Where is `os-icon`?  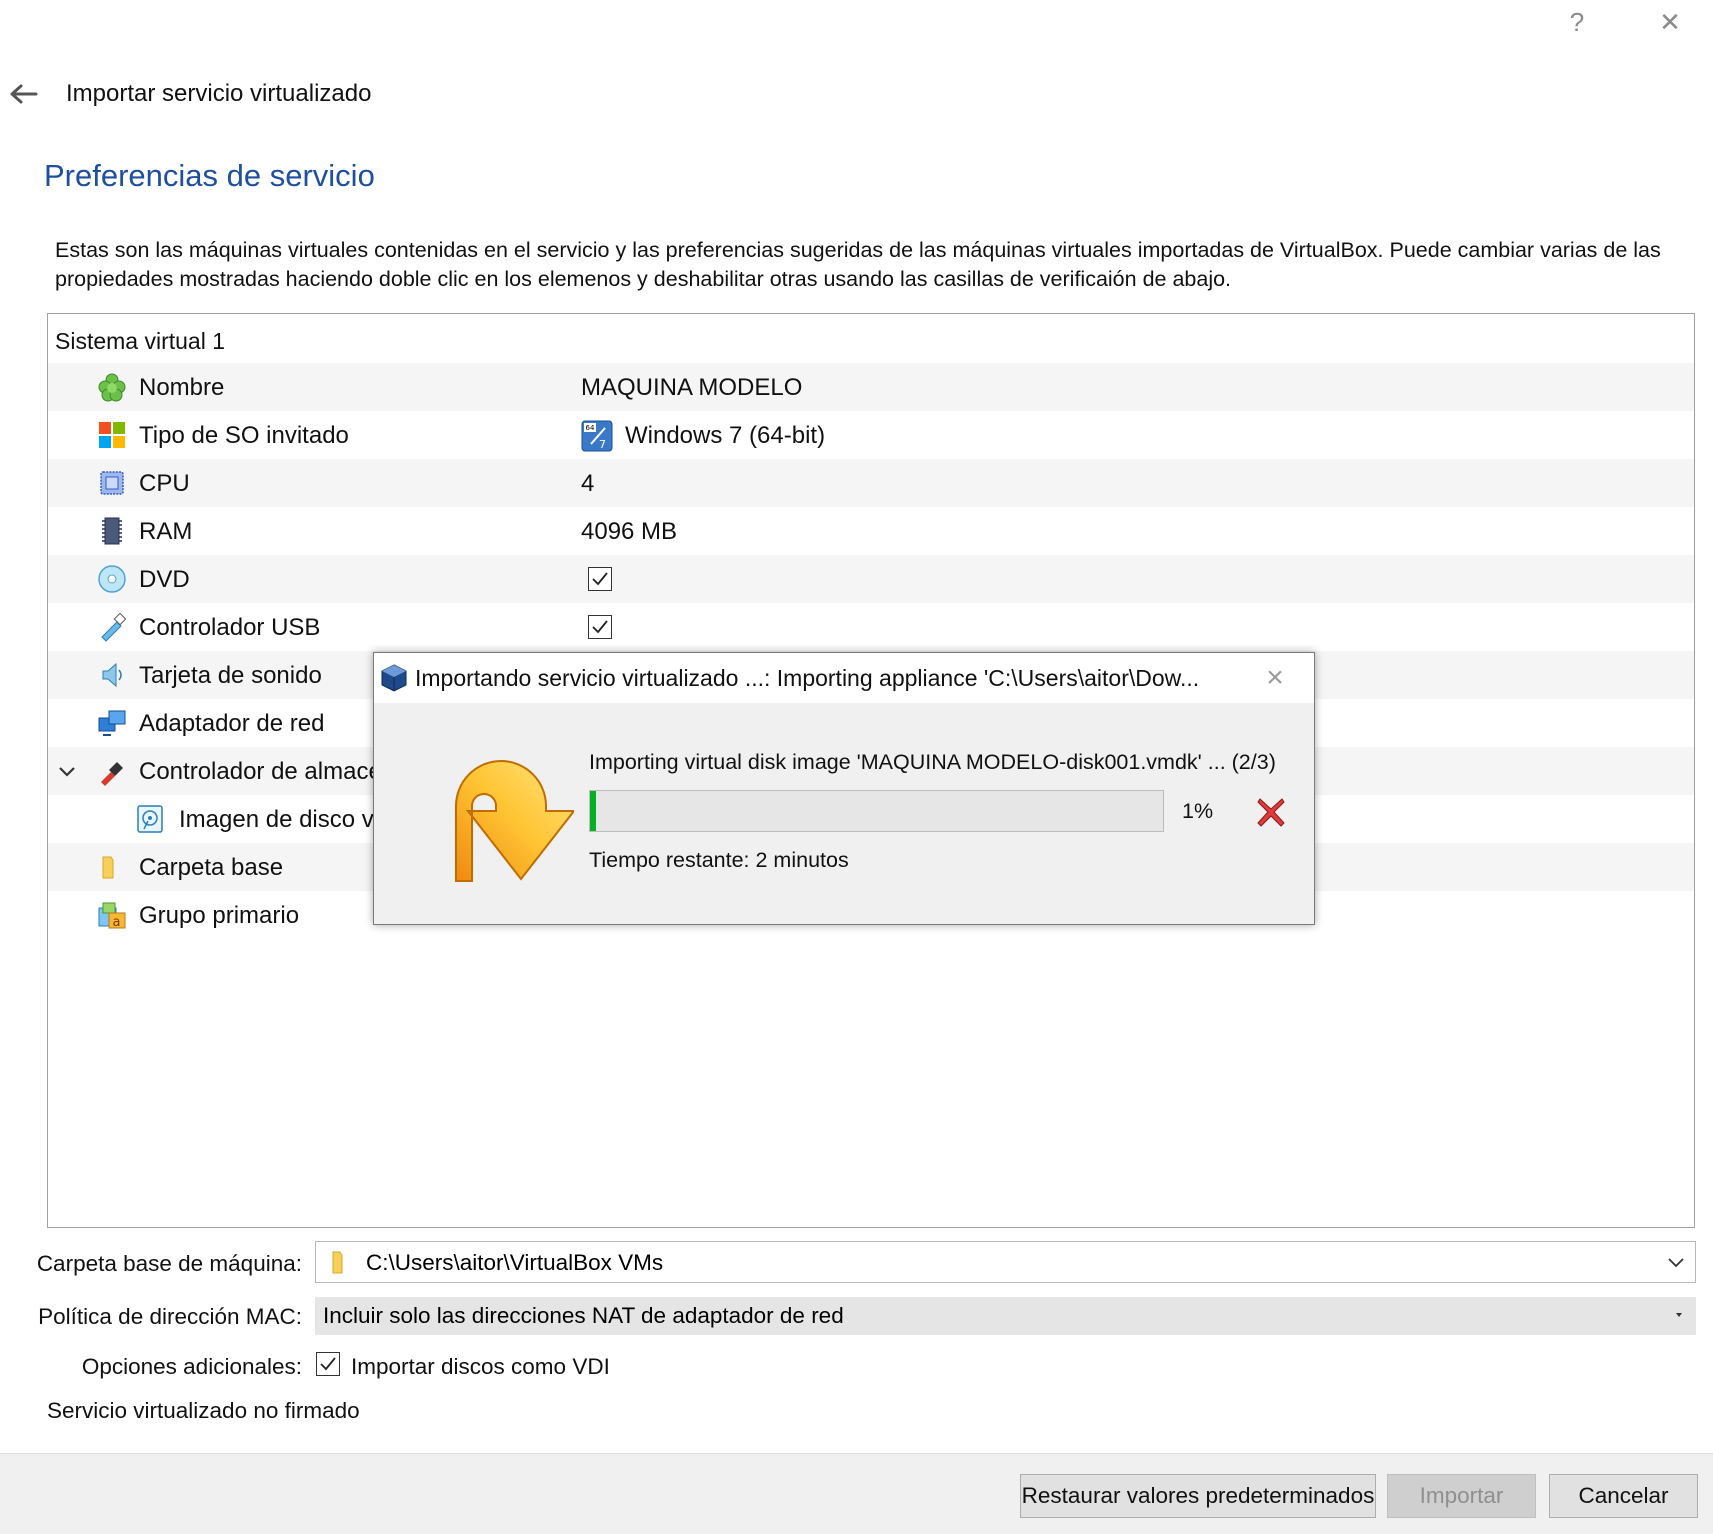 os-icon is located at coordinates (112, 435).